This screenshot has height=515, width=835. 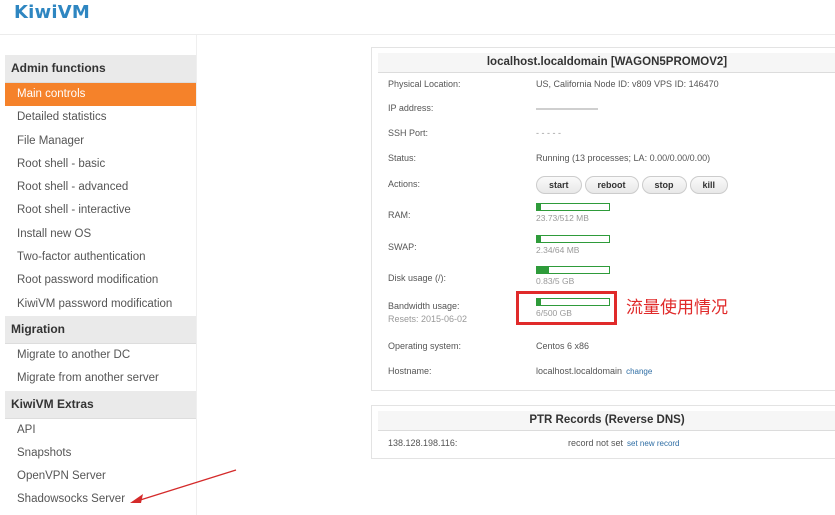 I want to click on hostname-group: localhost.localdomain change, so click(x=594, y=371).